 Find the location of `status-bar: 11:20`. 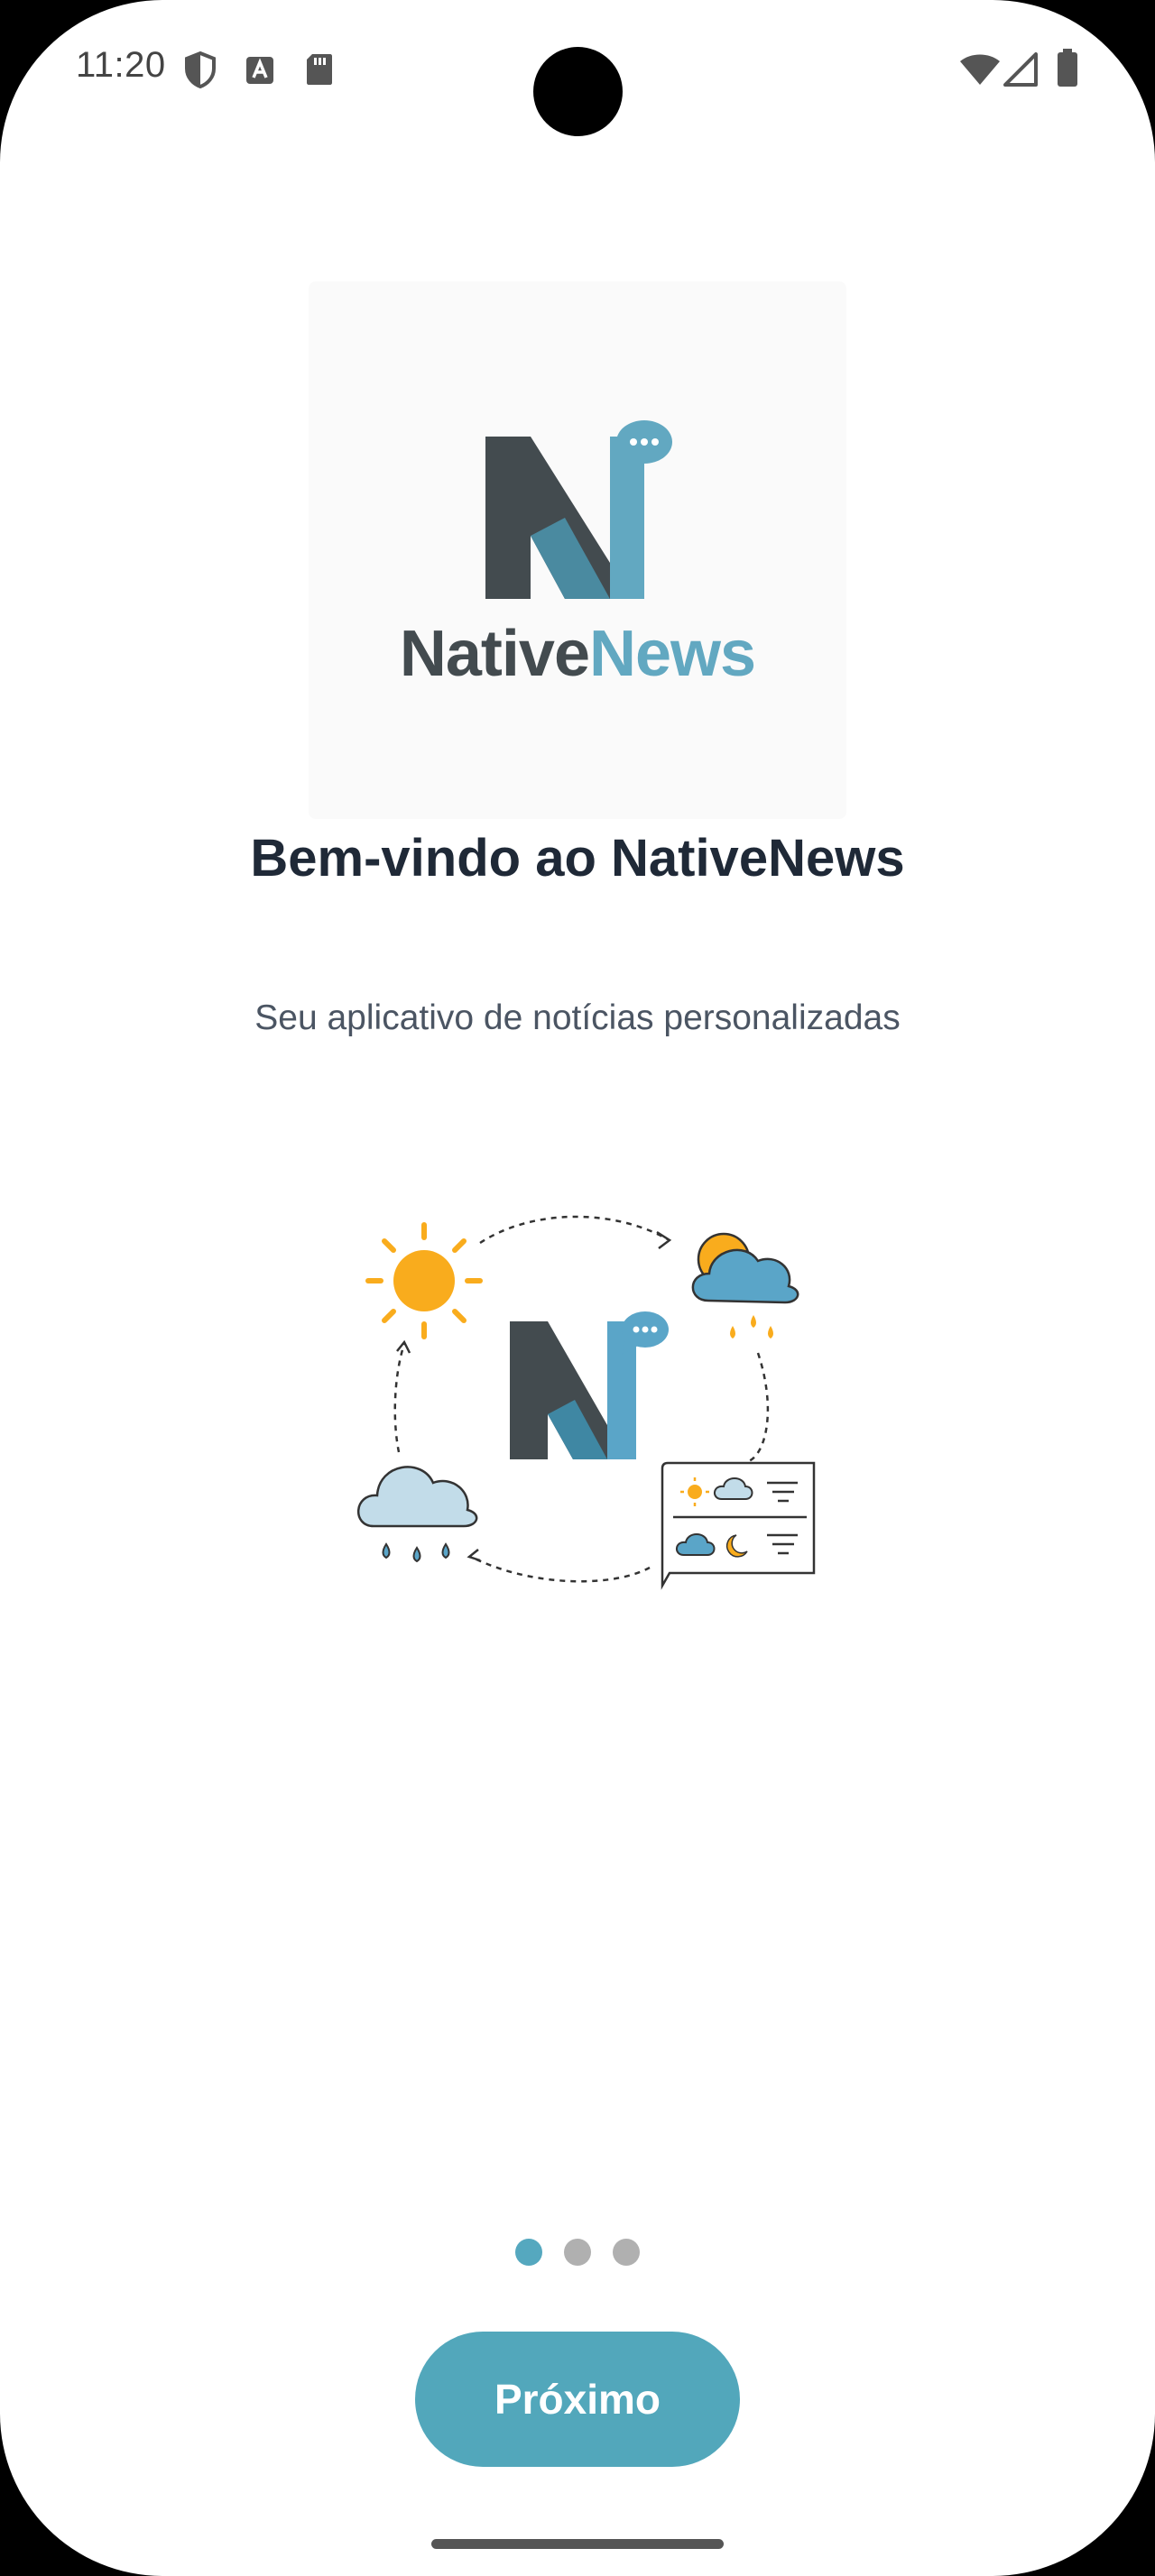

status-bar: 11:20 is located at coordinates (577, 68).